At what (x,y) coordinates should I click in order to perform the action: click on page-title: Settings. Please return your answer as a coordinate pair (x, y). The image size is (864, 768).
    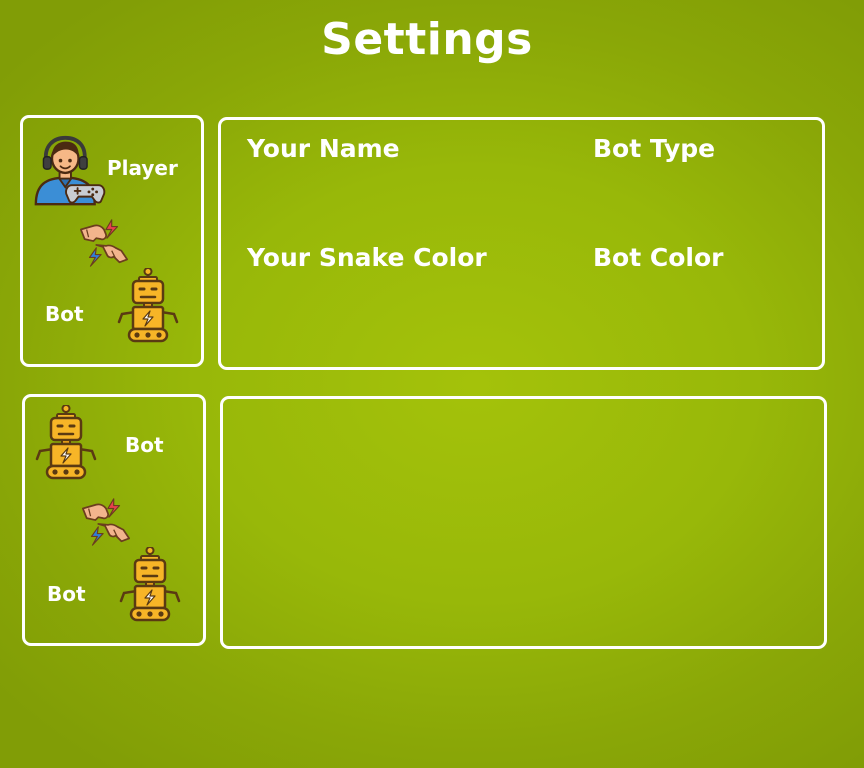
    Looking at the image, I should click on (427, 39).